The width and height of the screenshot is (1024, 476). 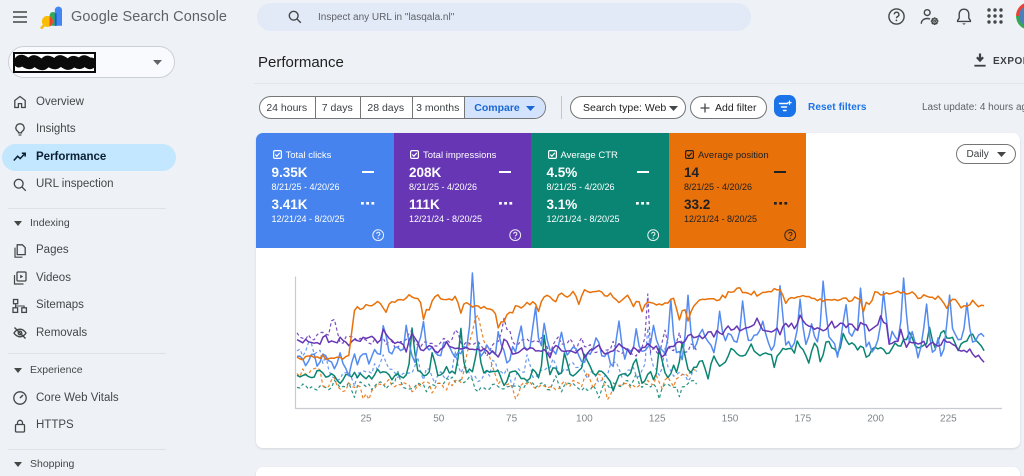 What do you see at coordinates (584, 419) in the screenshot?
I see `svg-text: 100` at bounding box center [584, 419].